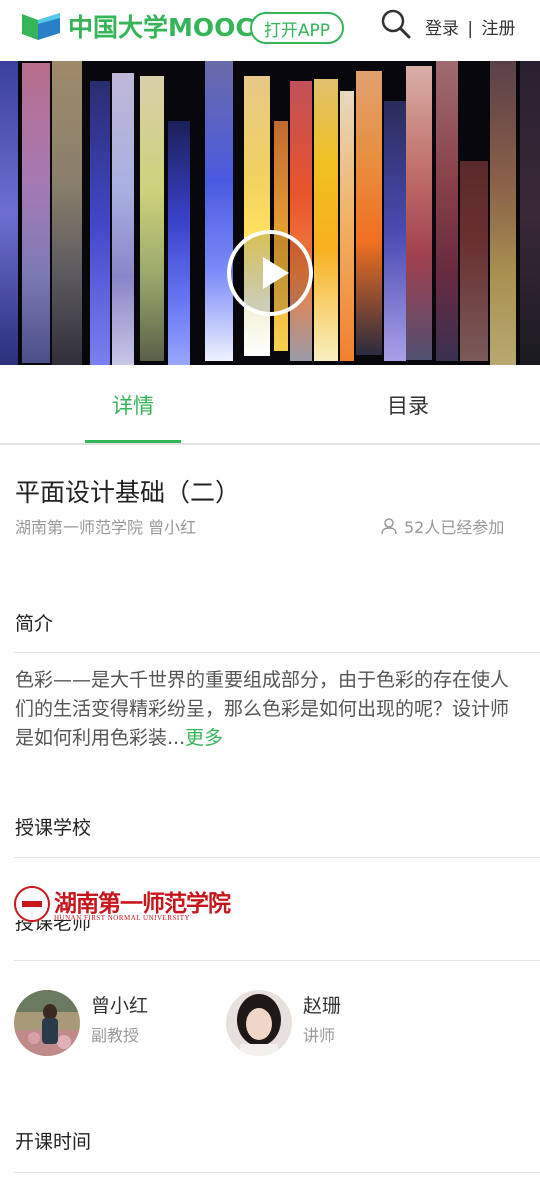  I want to click on search-icon, so click(396, 24).